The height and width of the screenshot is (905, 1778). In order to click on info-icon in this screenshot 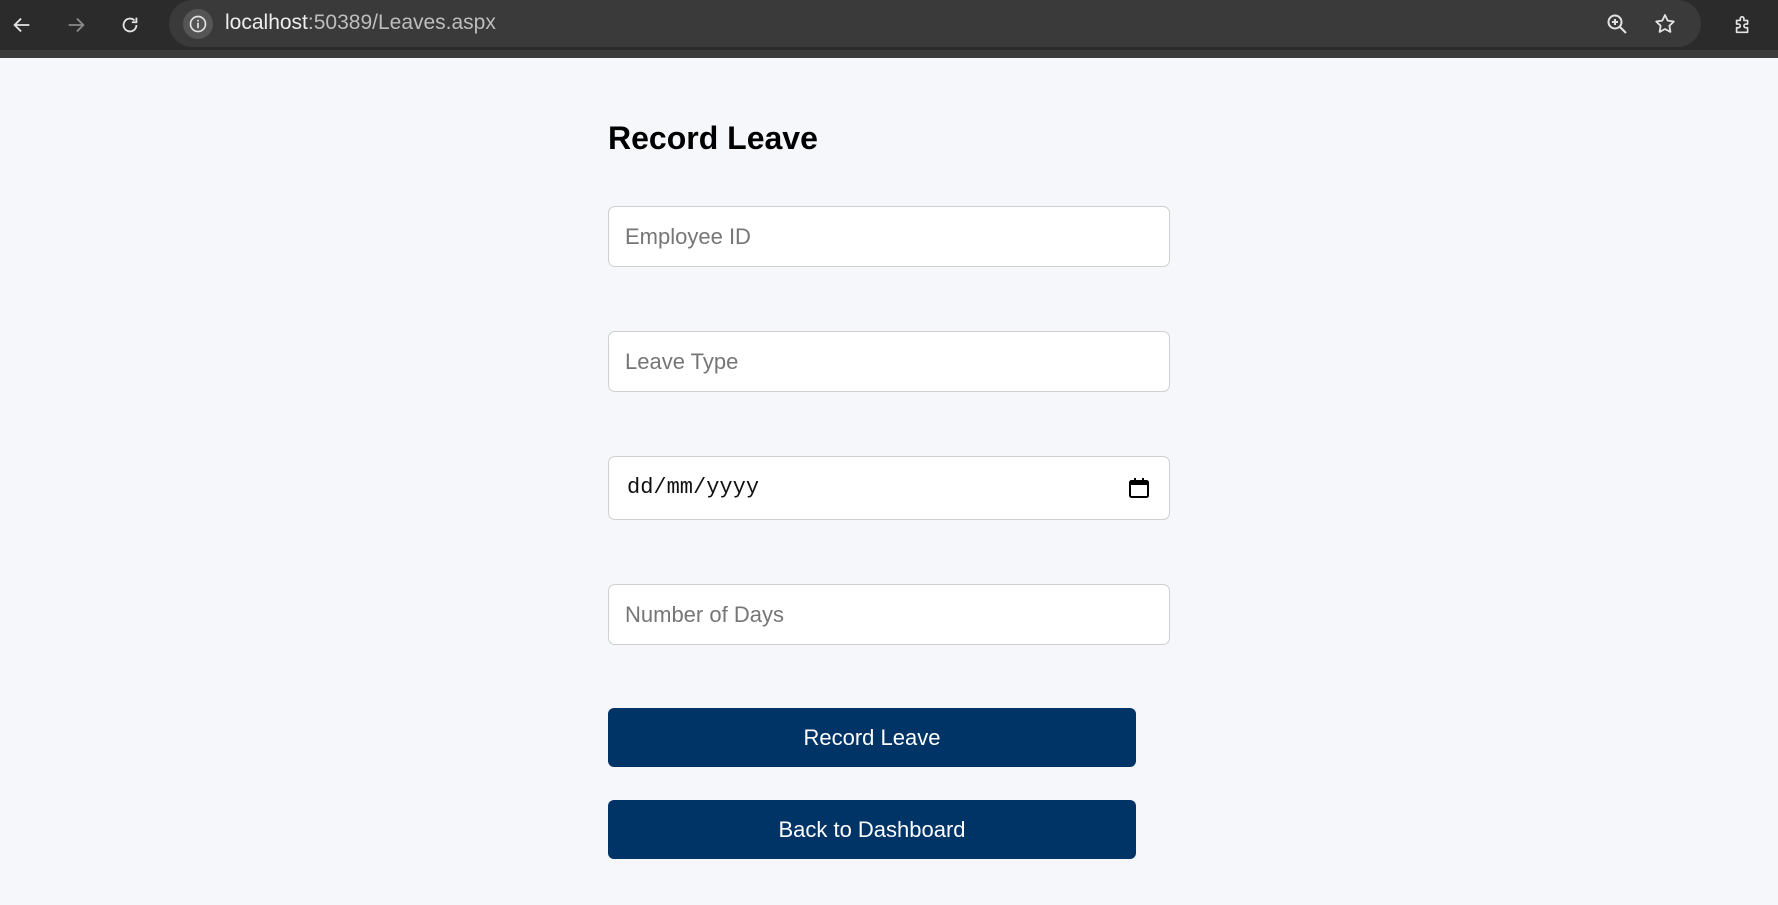, I will do `click(198, 24)`.